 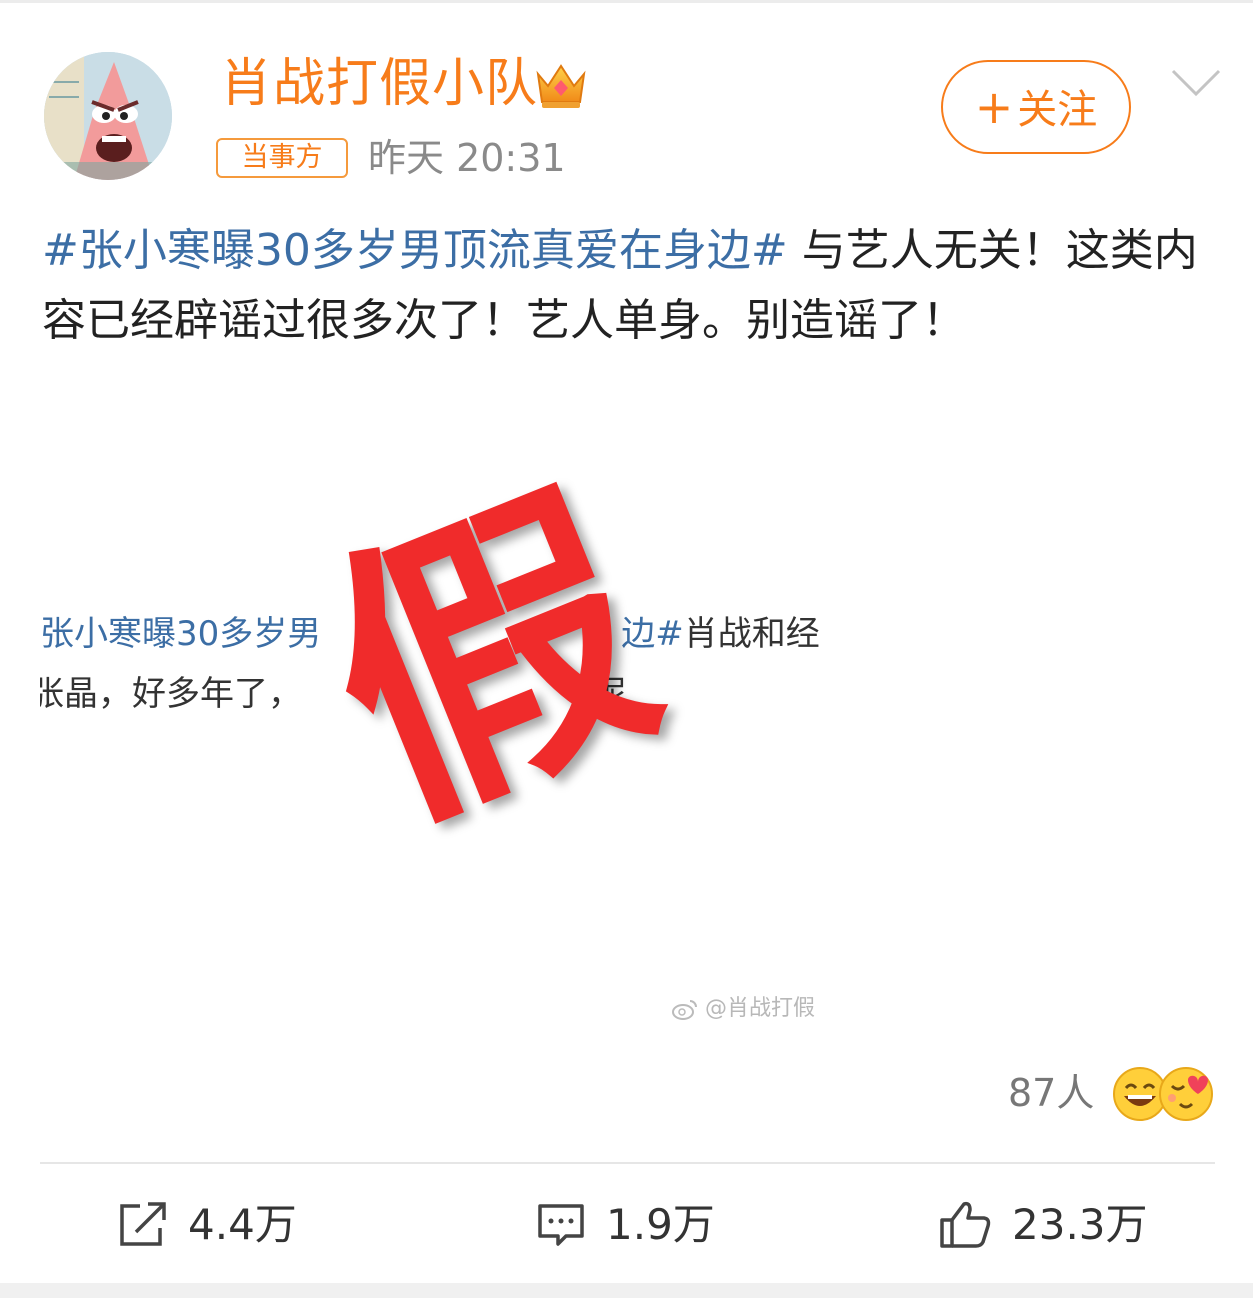 I want to click on image-line1-tail: 肖战和经纪, so click(x=751, y=634).